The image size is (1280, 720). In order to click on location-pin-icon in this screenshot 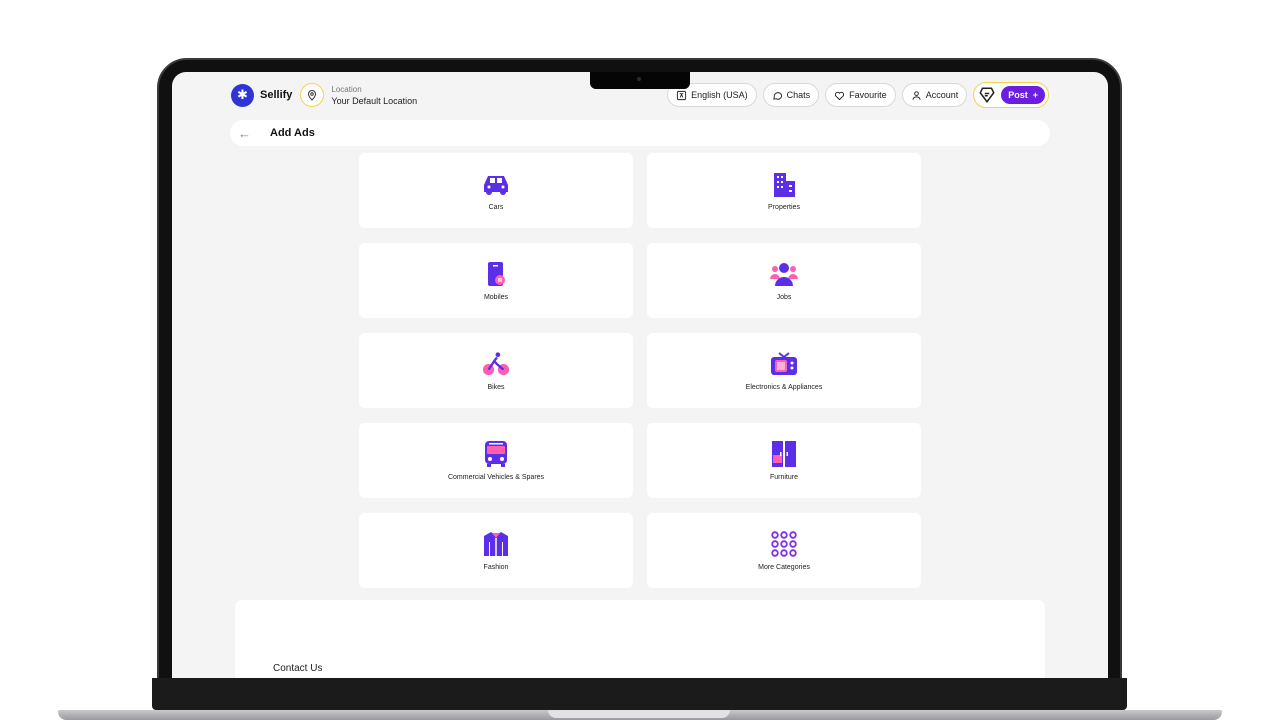, I will do `click(312, 95)`.